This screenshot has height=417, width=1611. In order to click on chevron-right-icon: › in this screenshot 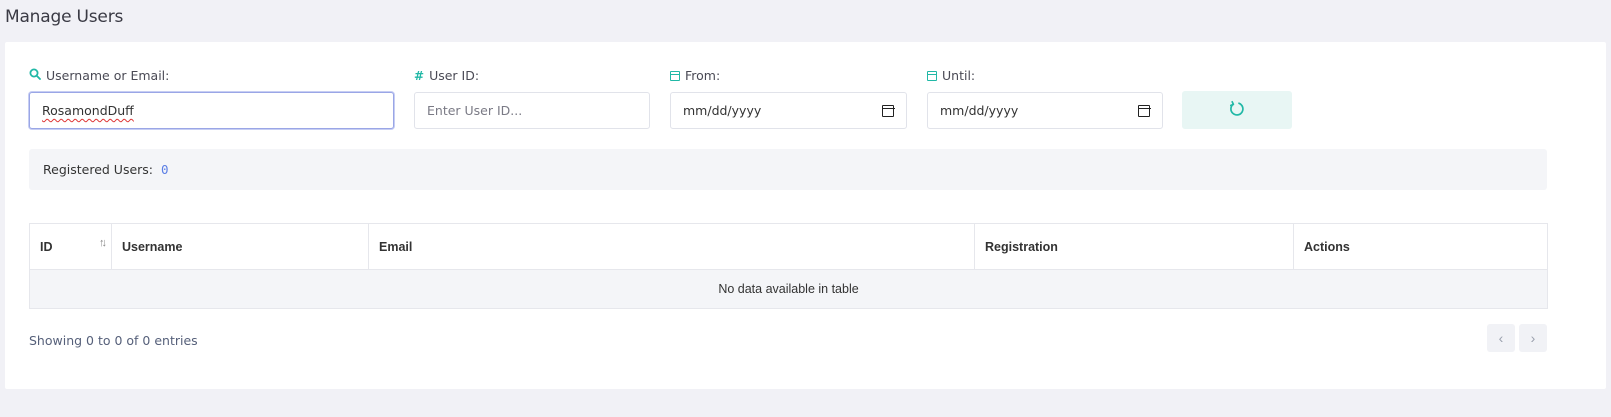, I will do `click(1533, 338)`.